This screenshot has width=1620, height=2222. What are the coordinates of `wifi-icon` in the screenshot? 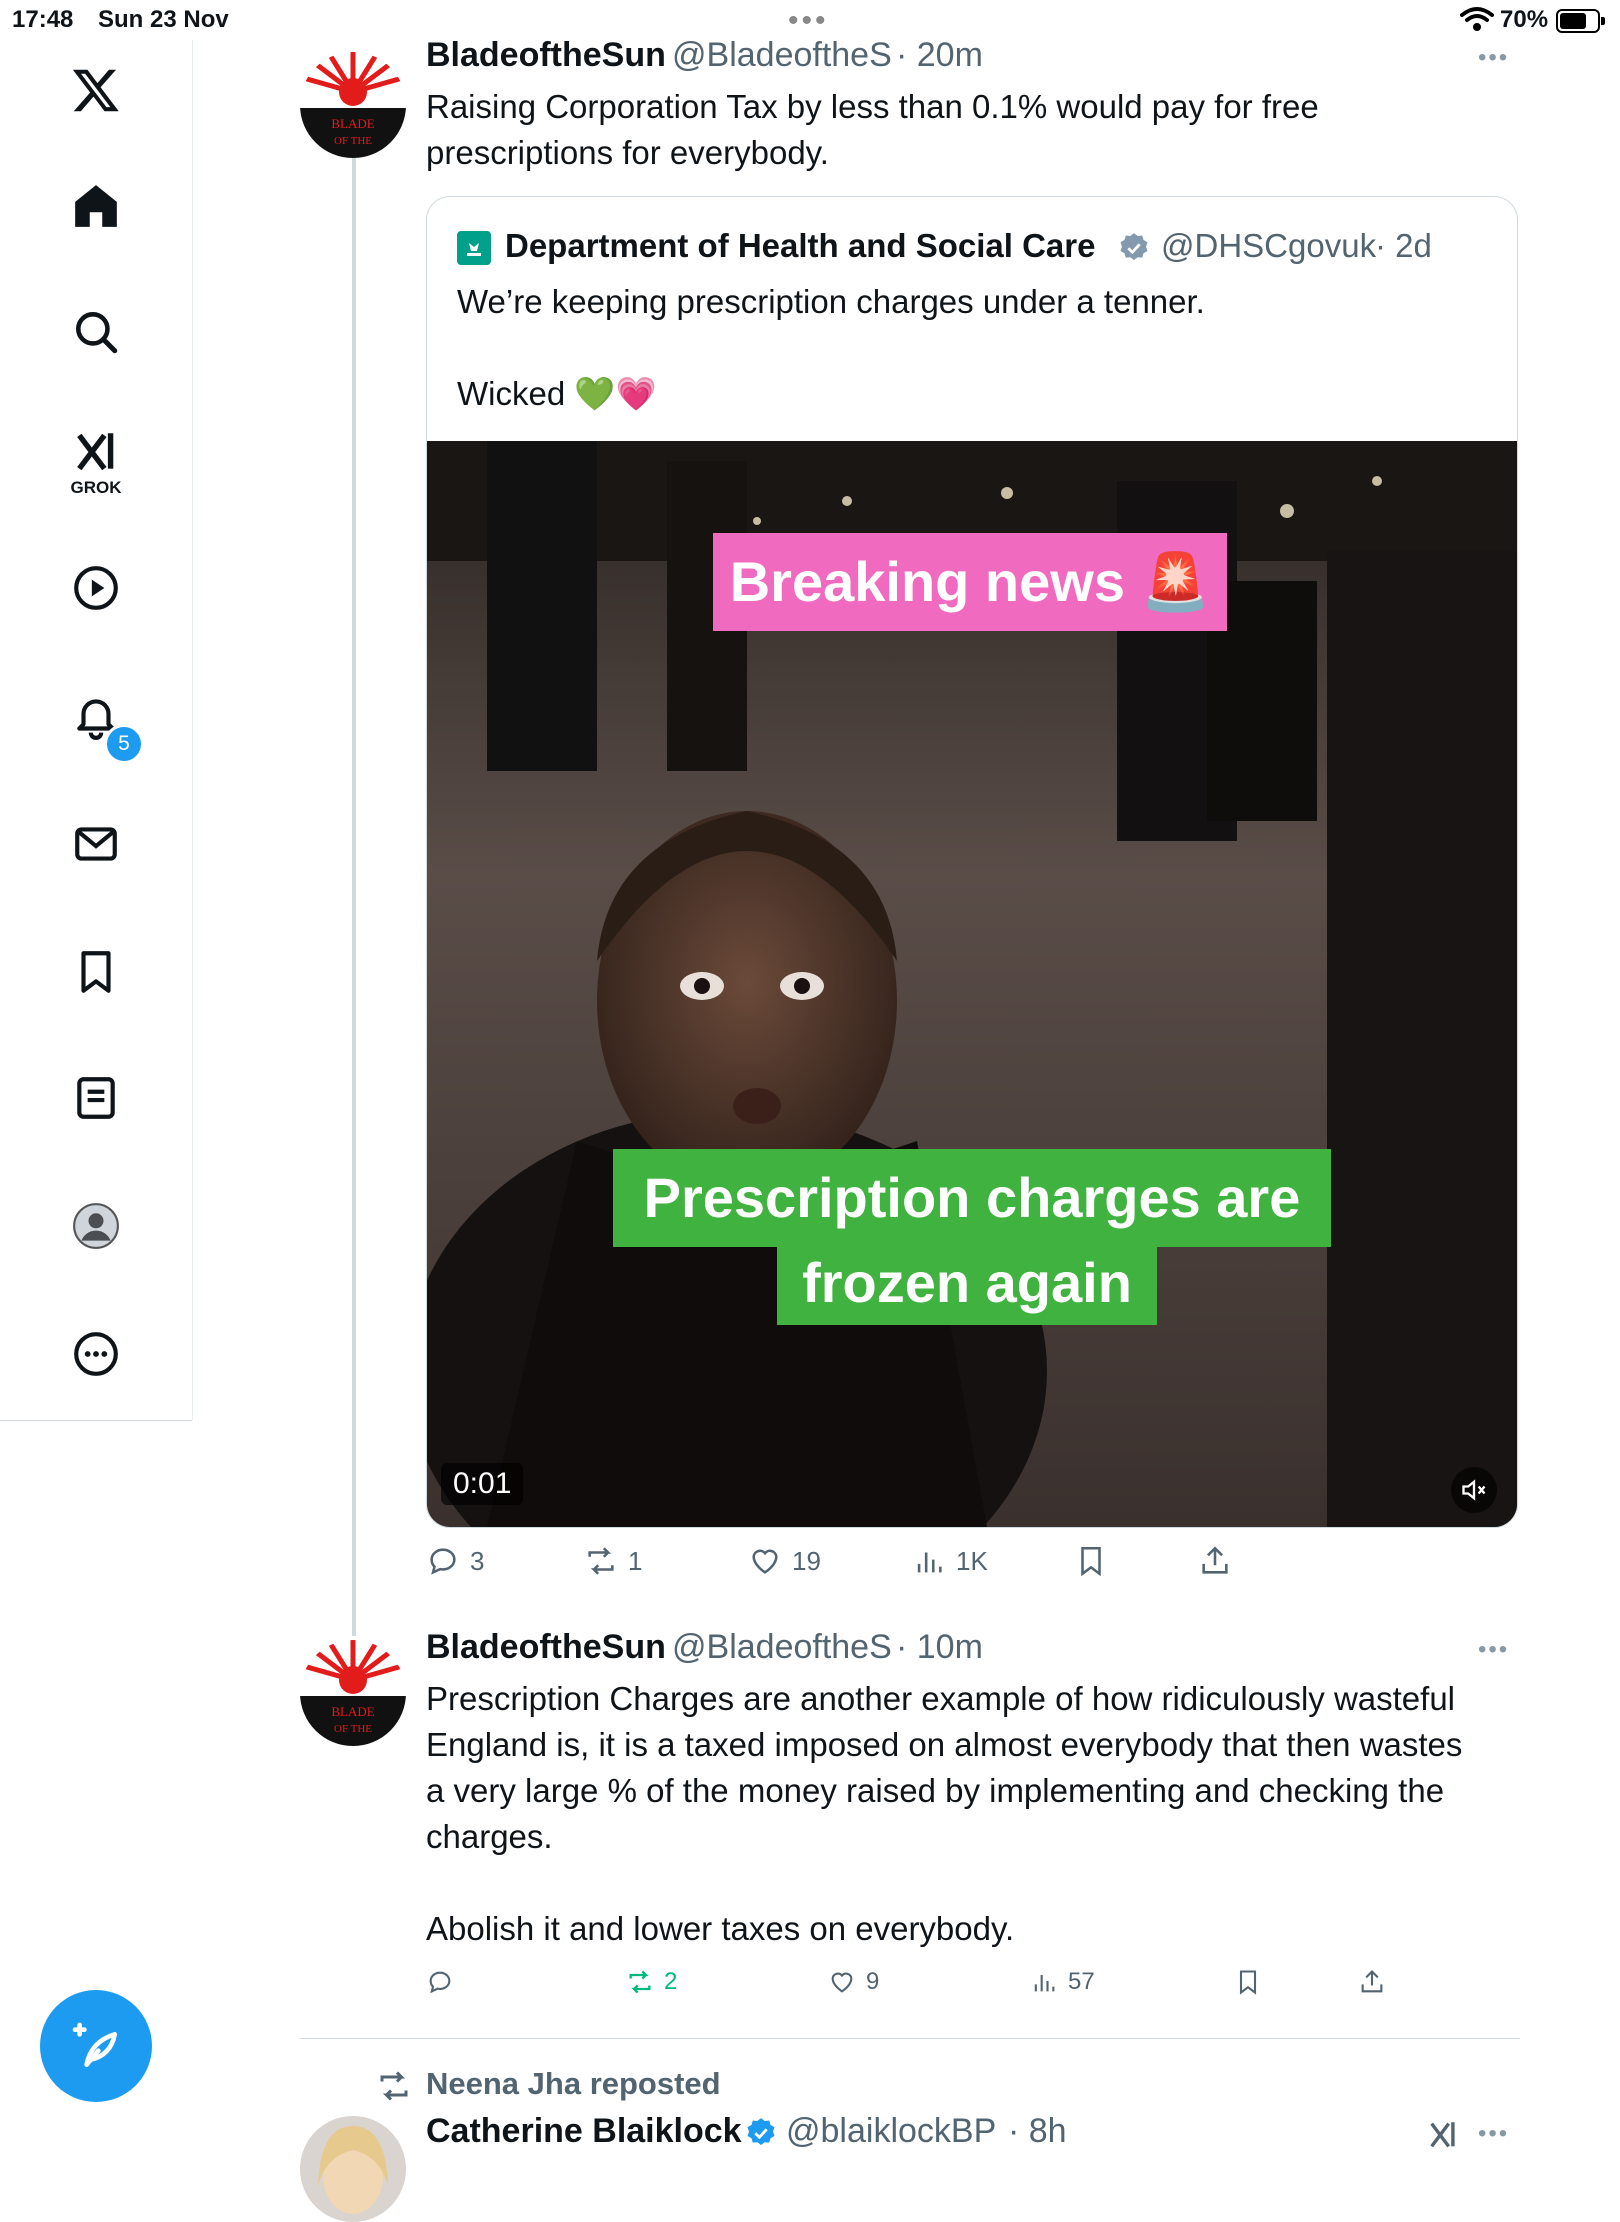 It's located at (1477, 19).